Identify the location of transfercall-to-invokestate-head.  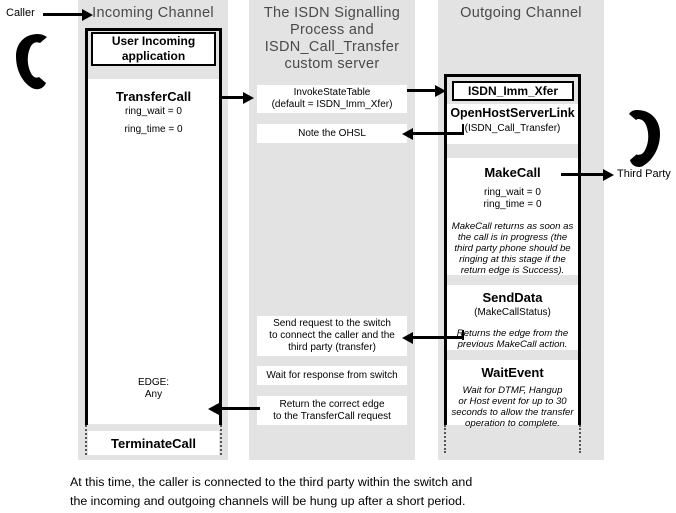
(248, 98).